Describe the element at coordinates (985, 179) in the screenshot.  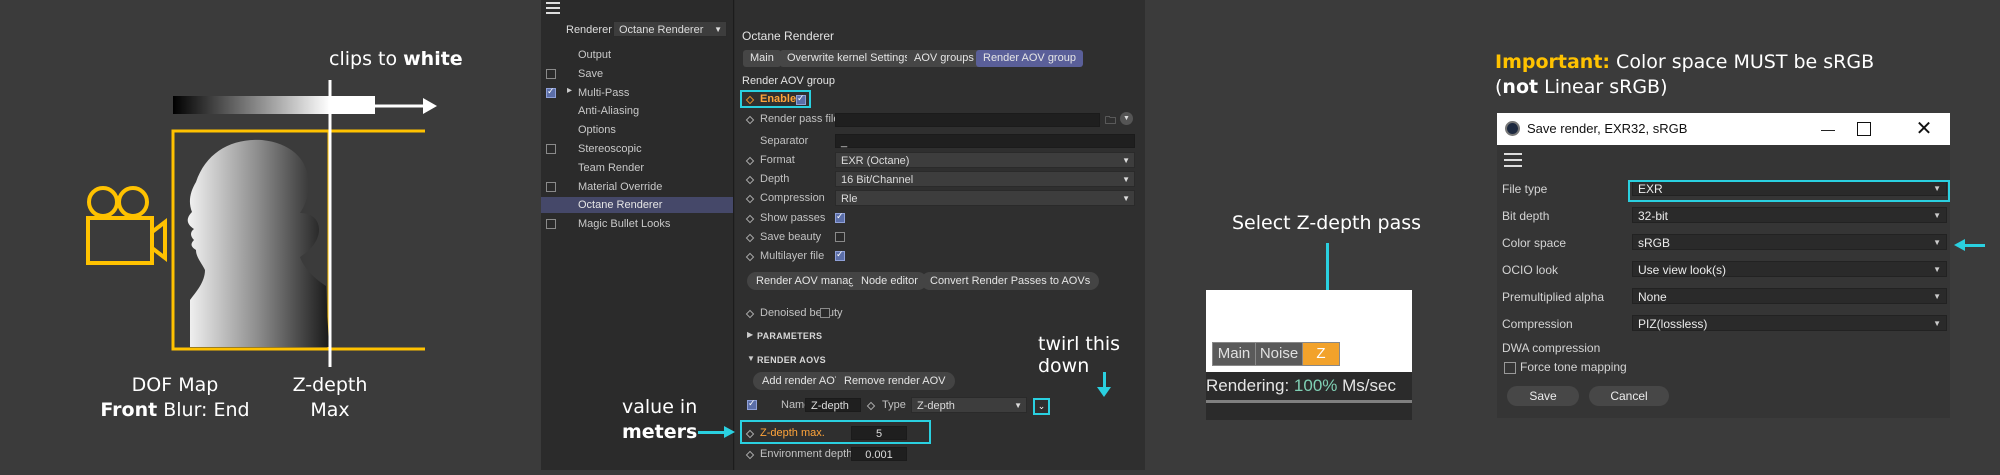
I see `depth-dropdown: 16 Bit/Channel ▼` at that location.